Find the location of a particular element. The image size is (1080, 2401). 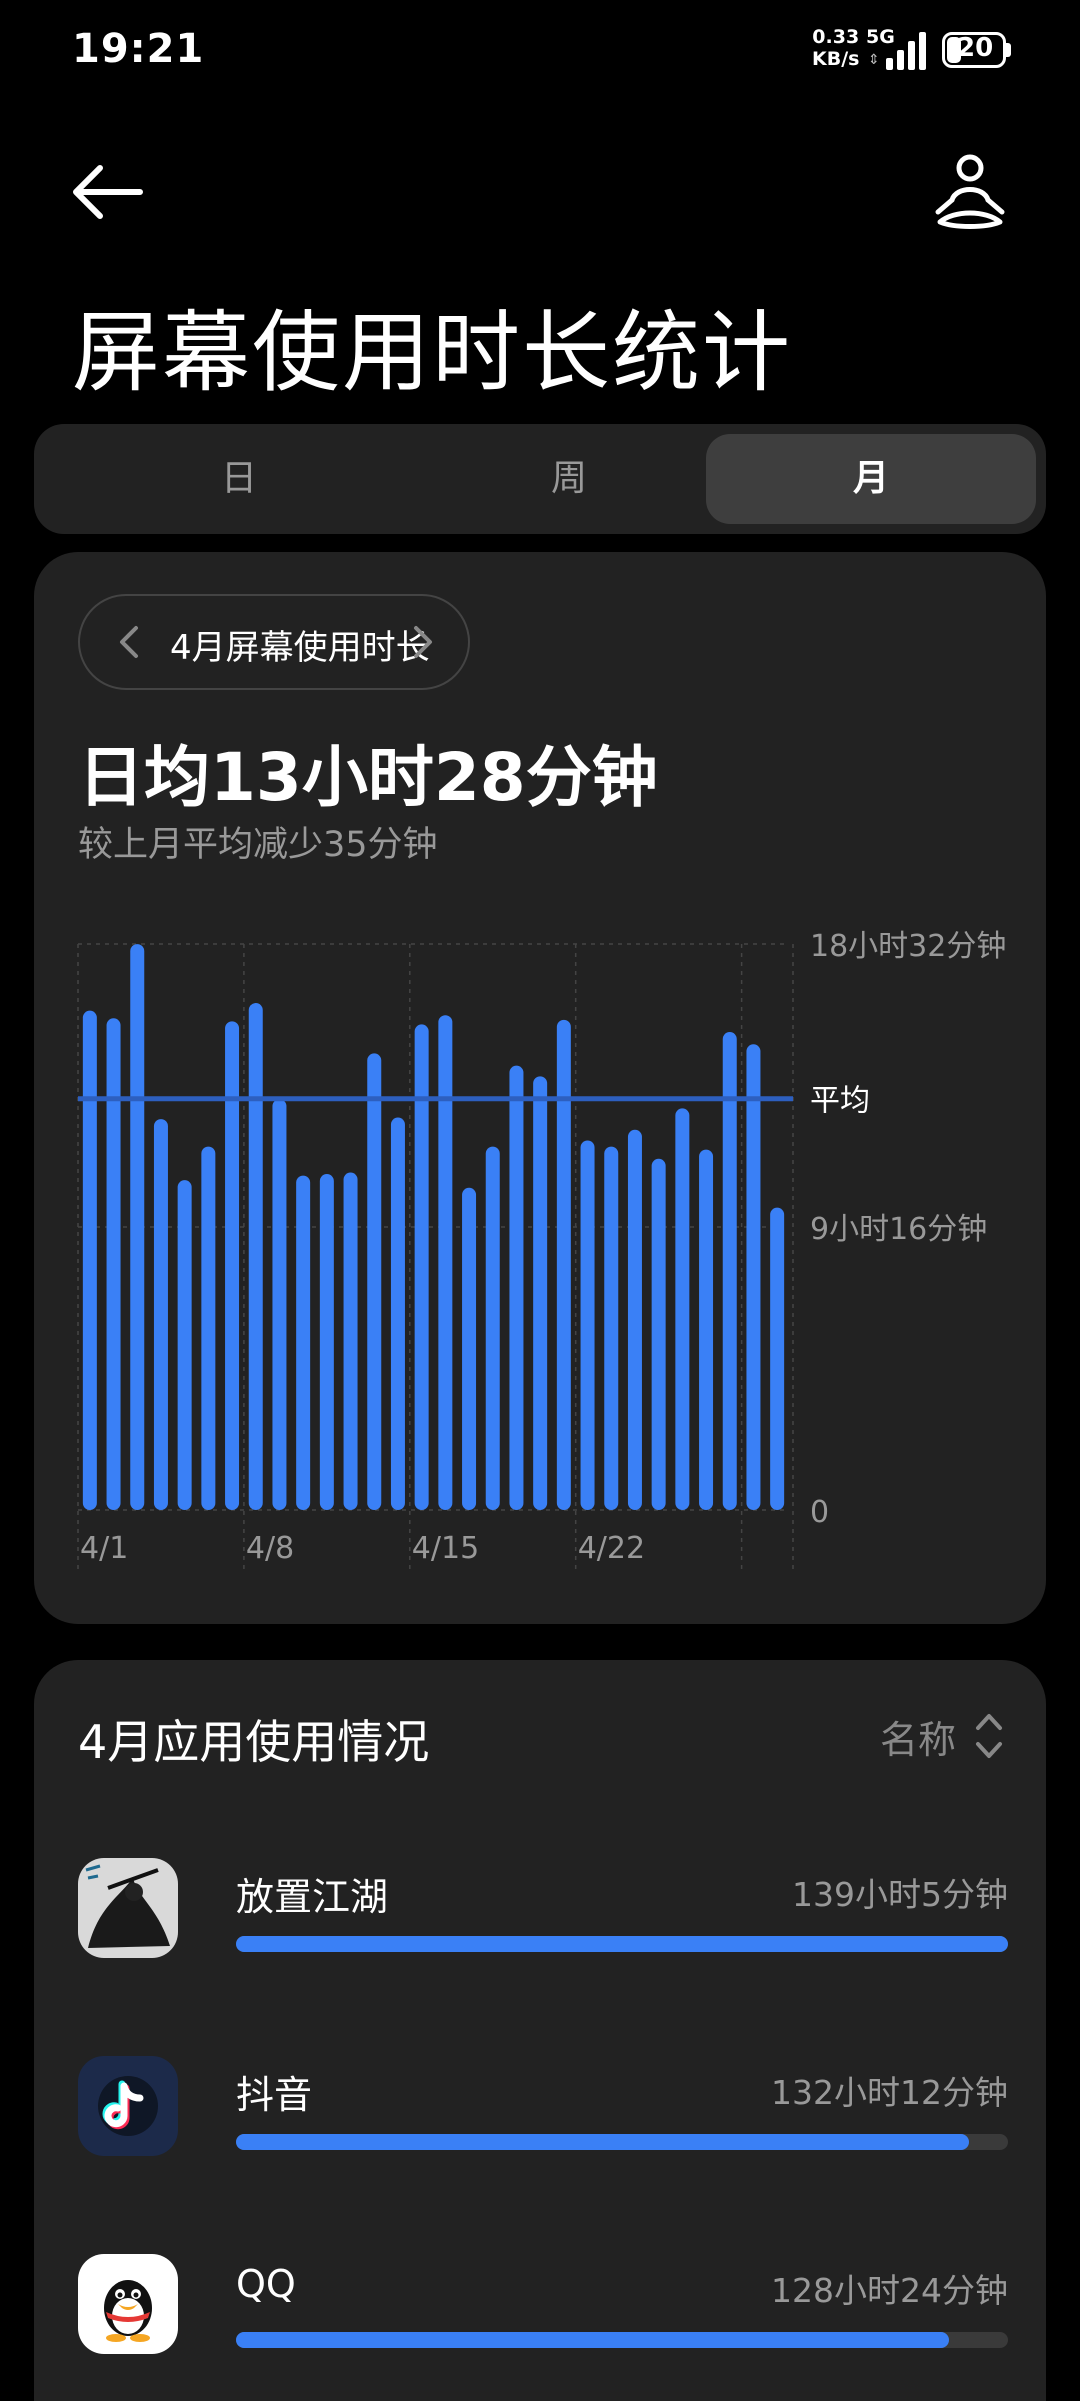

y-tick-label: 18小时32分钟 is located at coordinates (908, 946).